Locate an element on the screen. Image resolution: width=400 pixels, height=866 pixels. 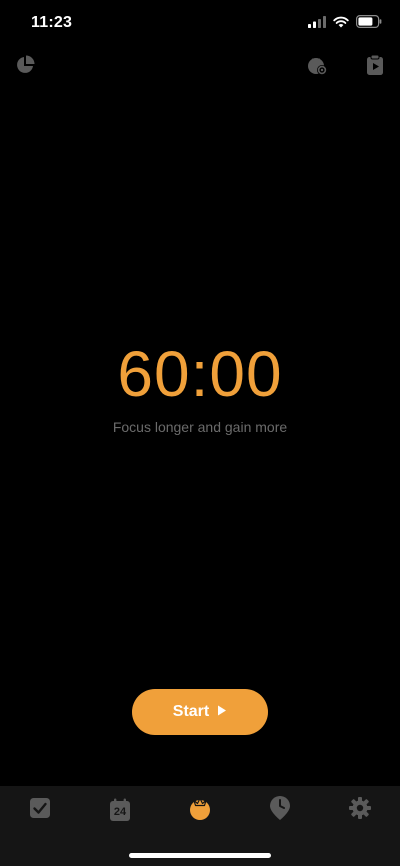
start-button: Start is located at coordinates (200, 712).